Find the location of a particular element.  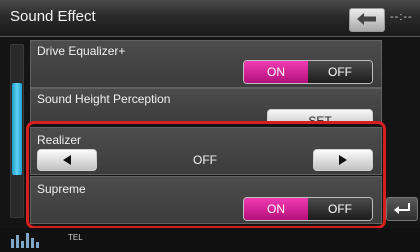

sound-height-row: Sound Height Perception SET is located at coordinates (206, 106).